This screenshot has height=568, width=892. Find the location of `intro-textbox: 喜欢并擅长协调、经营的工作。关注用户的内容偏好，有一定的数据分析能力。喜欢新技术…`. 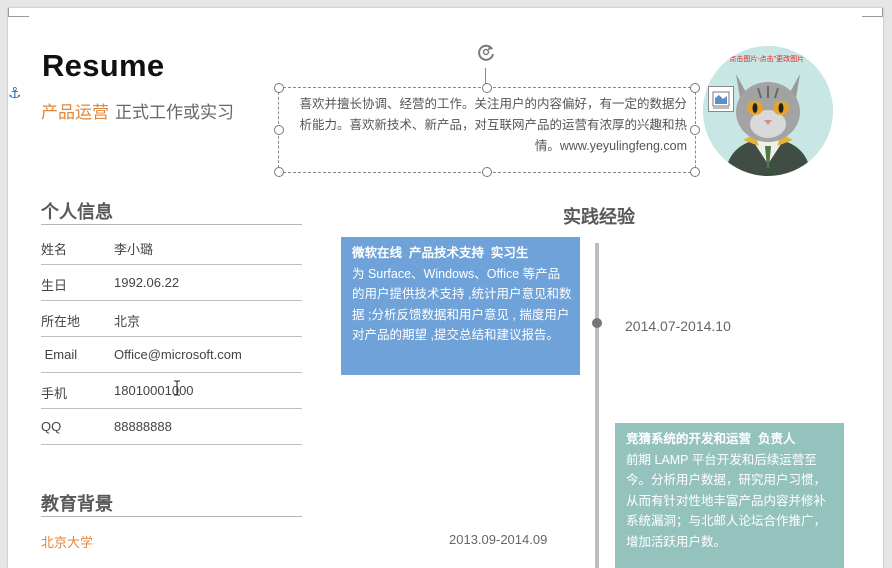

intro-textbox: 喜欢并擅长协调、经营的工作。关注用户的内容偏好，有一定的数据分析能力。喜欢新技术… is located at coordinates (487, 130).